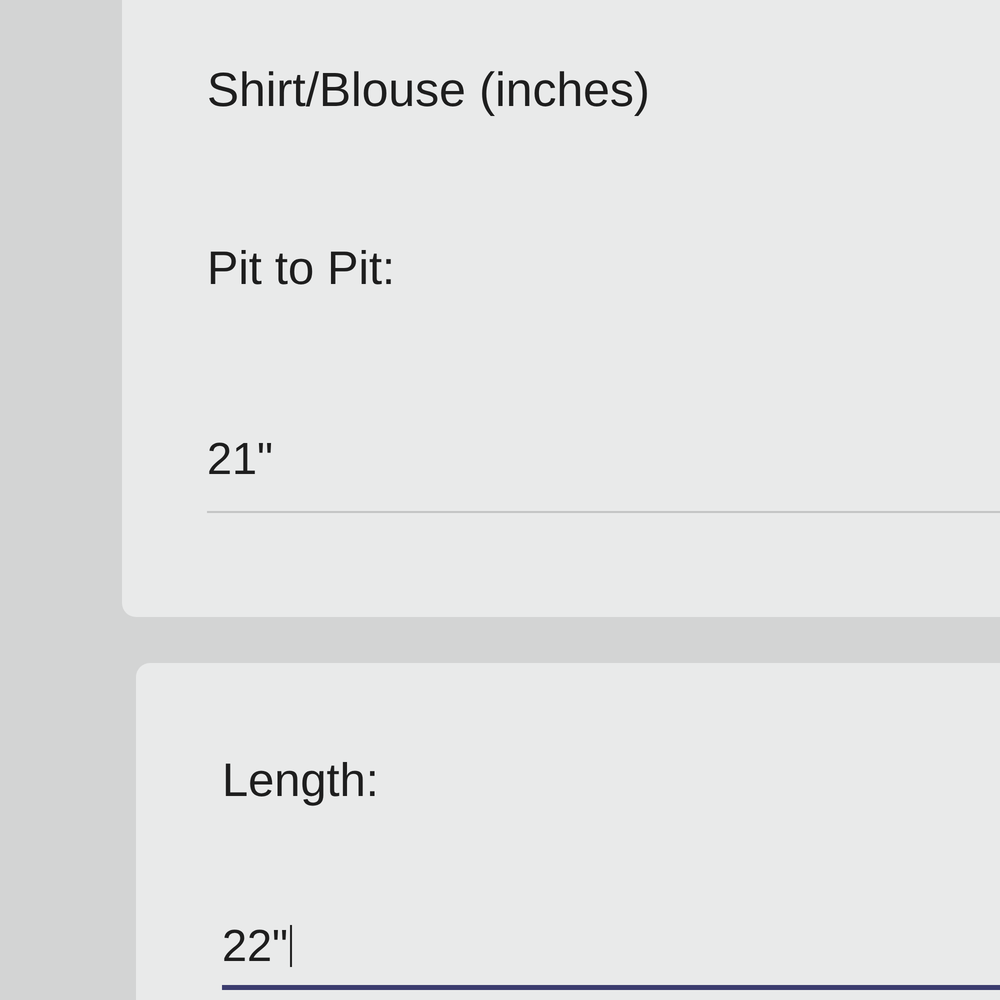 This screenshot has width=1000, height=1000. What do you see at coordinates (429, 91) in the screenshot?
I see `section-title: Shirt/Blouse (inches)` at bounding box center [429, 91].